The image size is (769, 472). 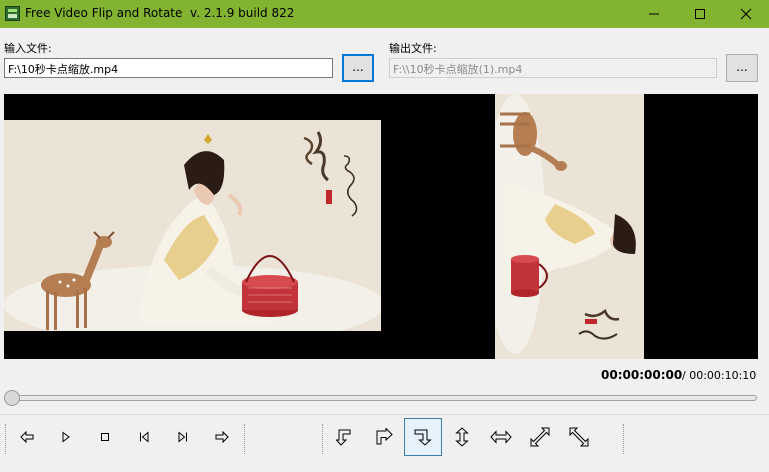 I want to click on transpose-button, so click(x=540, y=437).